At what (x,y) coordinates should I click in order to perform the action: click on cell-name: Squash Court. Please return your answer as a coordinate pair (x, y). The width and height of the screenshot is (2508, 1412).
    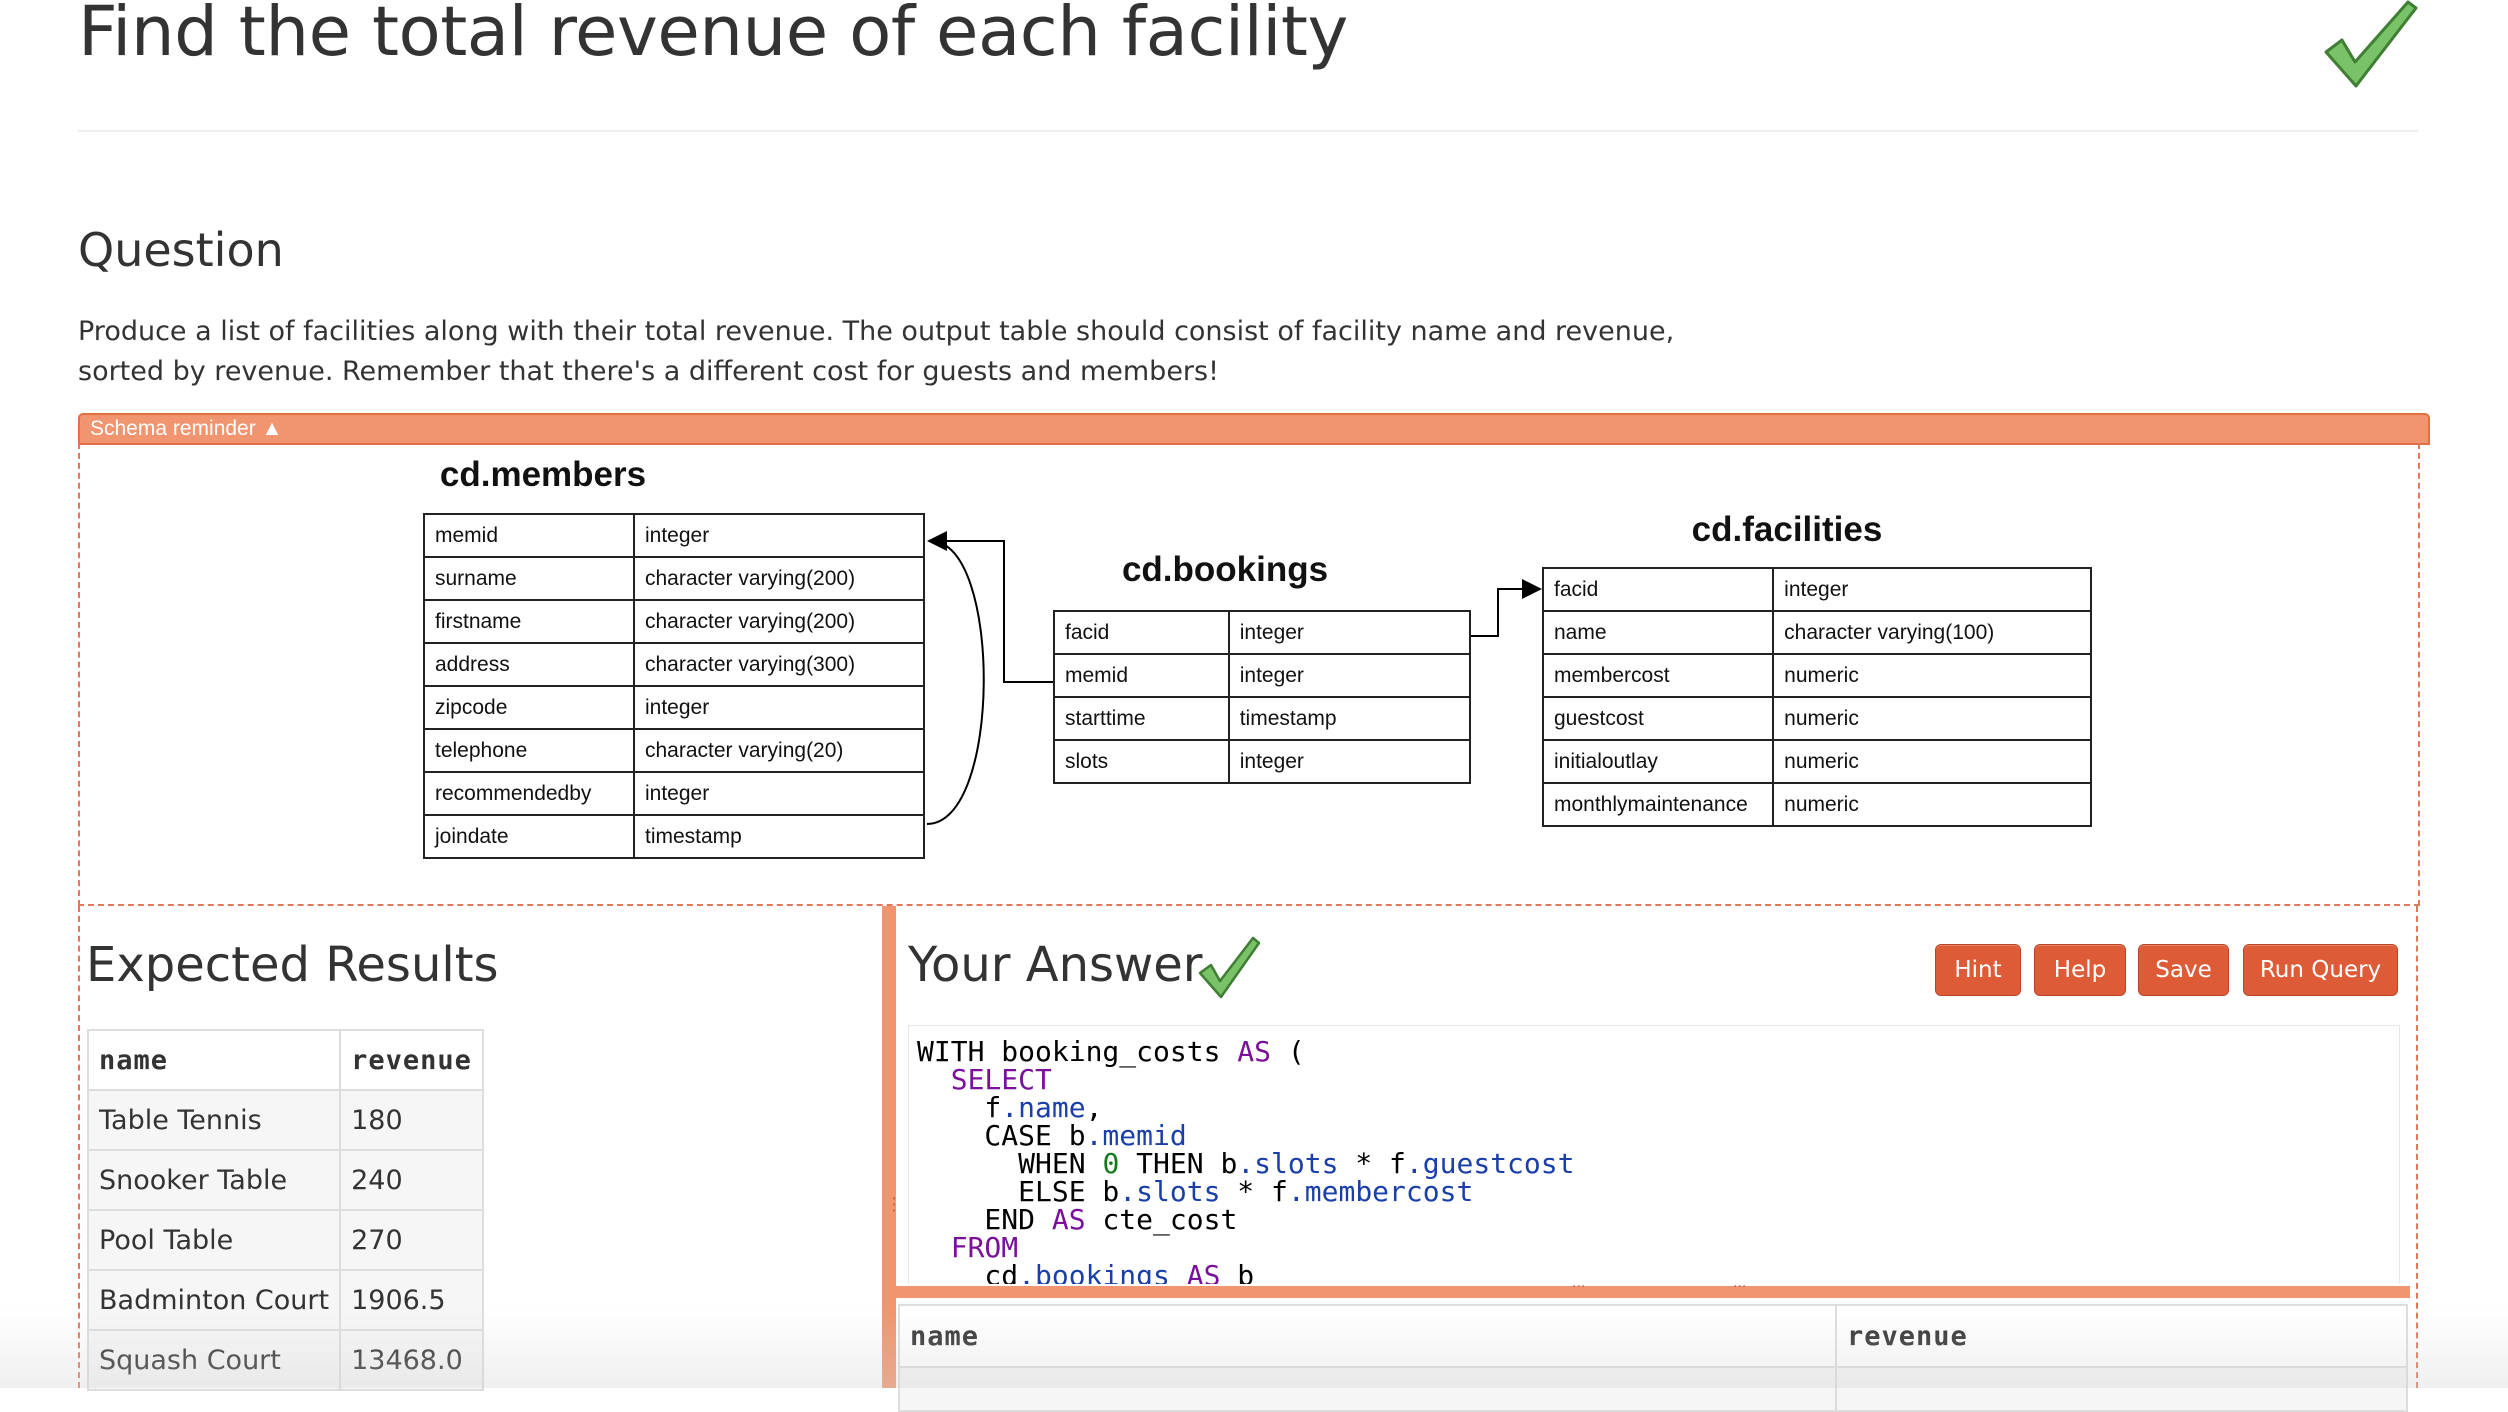
    Looking at the image, I should click on (214, 1360).